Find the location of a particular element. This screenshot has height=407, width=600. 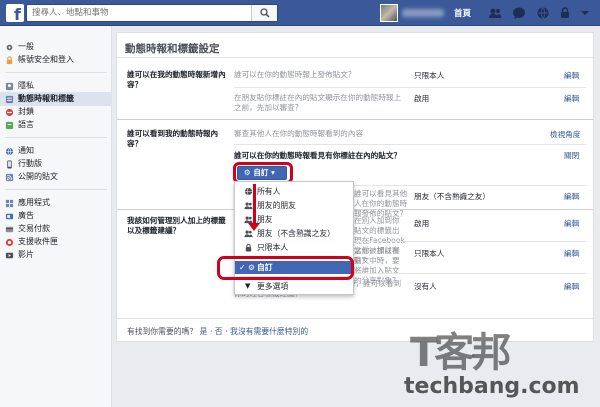

sidebar-item-language: 語言 is located at coordinates (56, 125).